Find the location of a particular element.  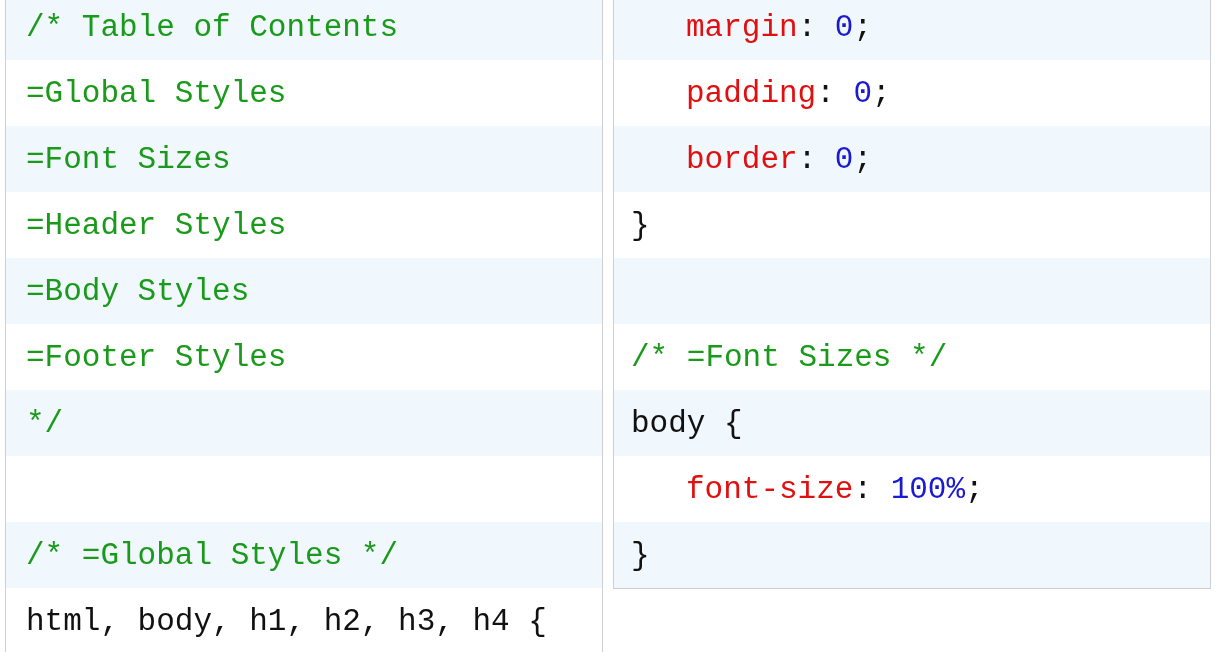

code-line: html, body, h1, h2, h3, h4 { is located at coordinates (286, 621).